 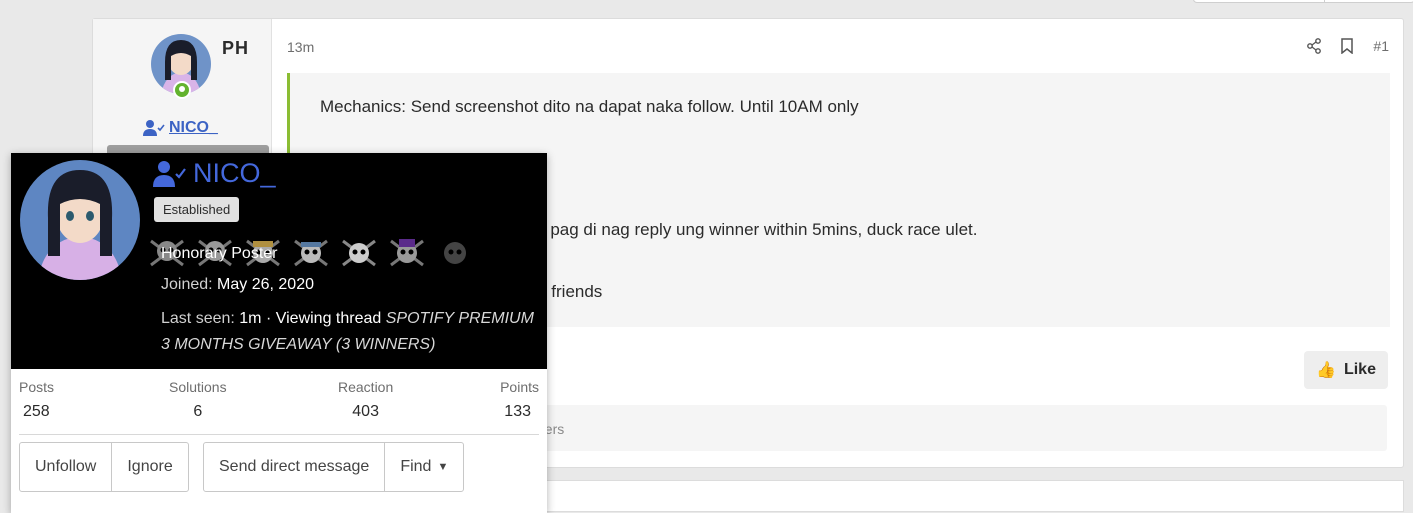 I want to click on top-toolbar-partial, so click(x=1303, y=1).